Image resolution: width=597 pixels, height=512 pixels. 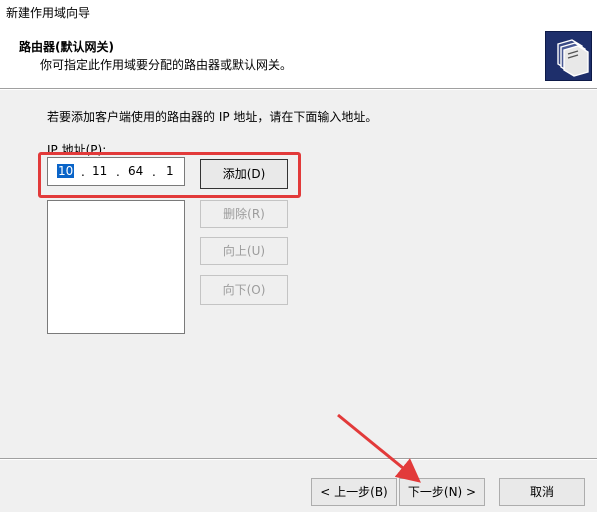 I want to click on back-button: < 上一步(B), so click(x=354, y=492).